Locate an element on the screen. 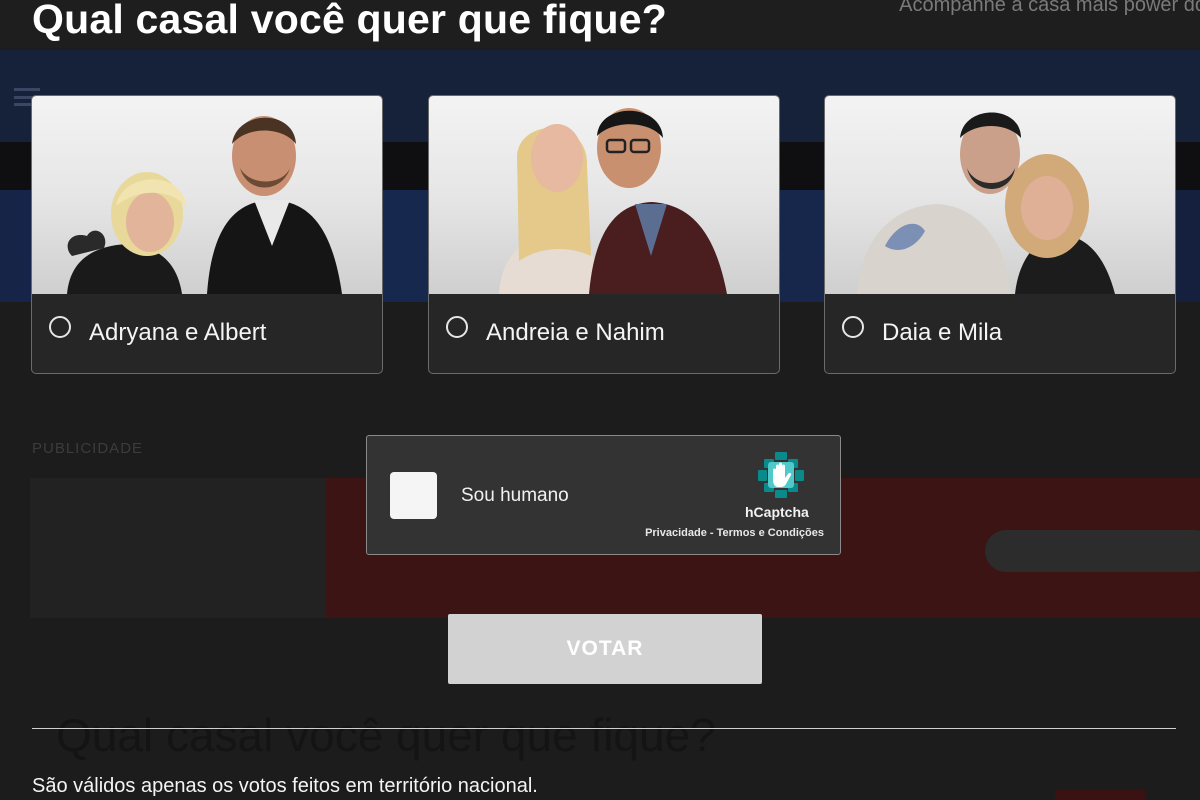  background-poll-title: Qual casal você quer que fique? is located at coordinates (386, 735).